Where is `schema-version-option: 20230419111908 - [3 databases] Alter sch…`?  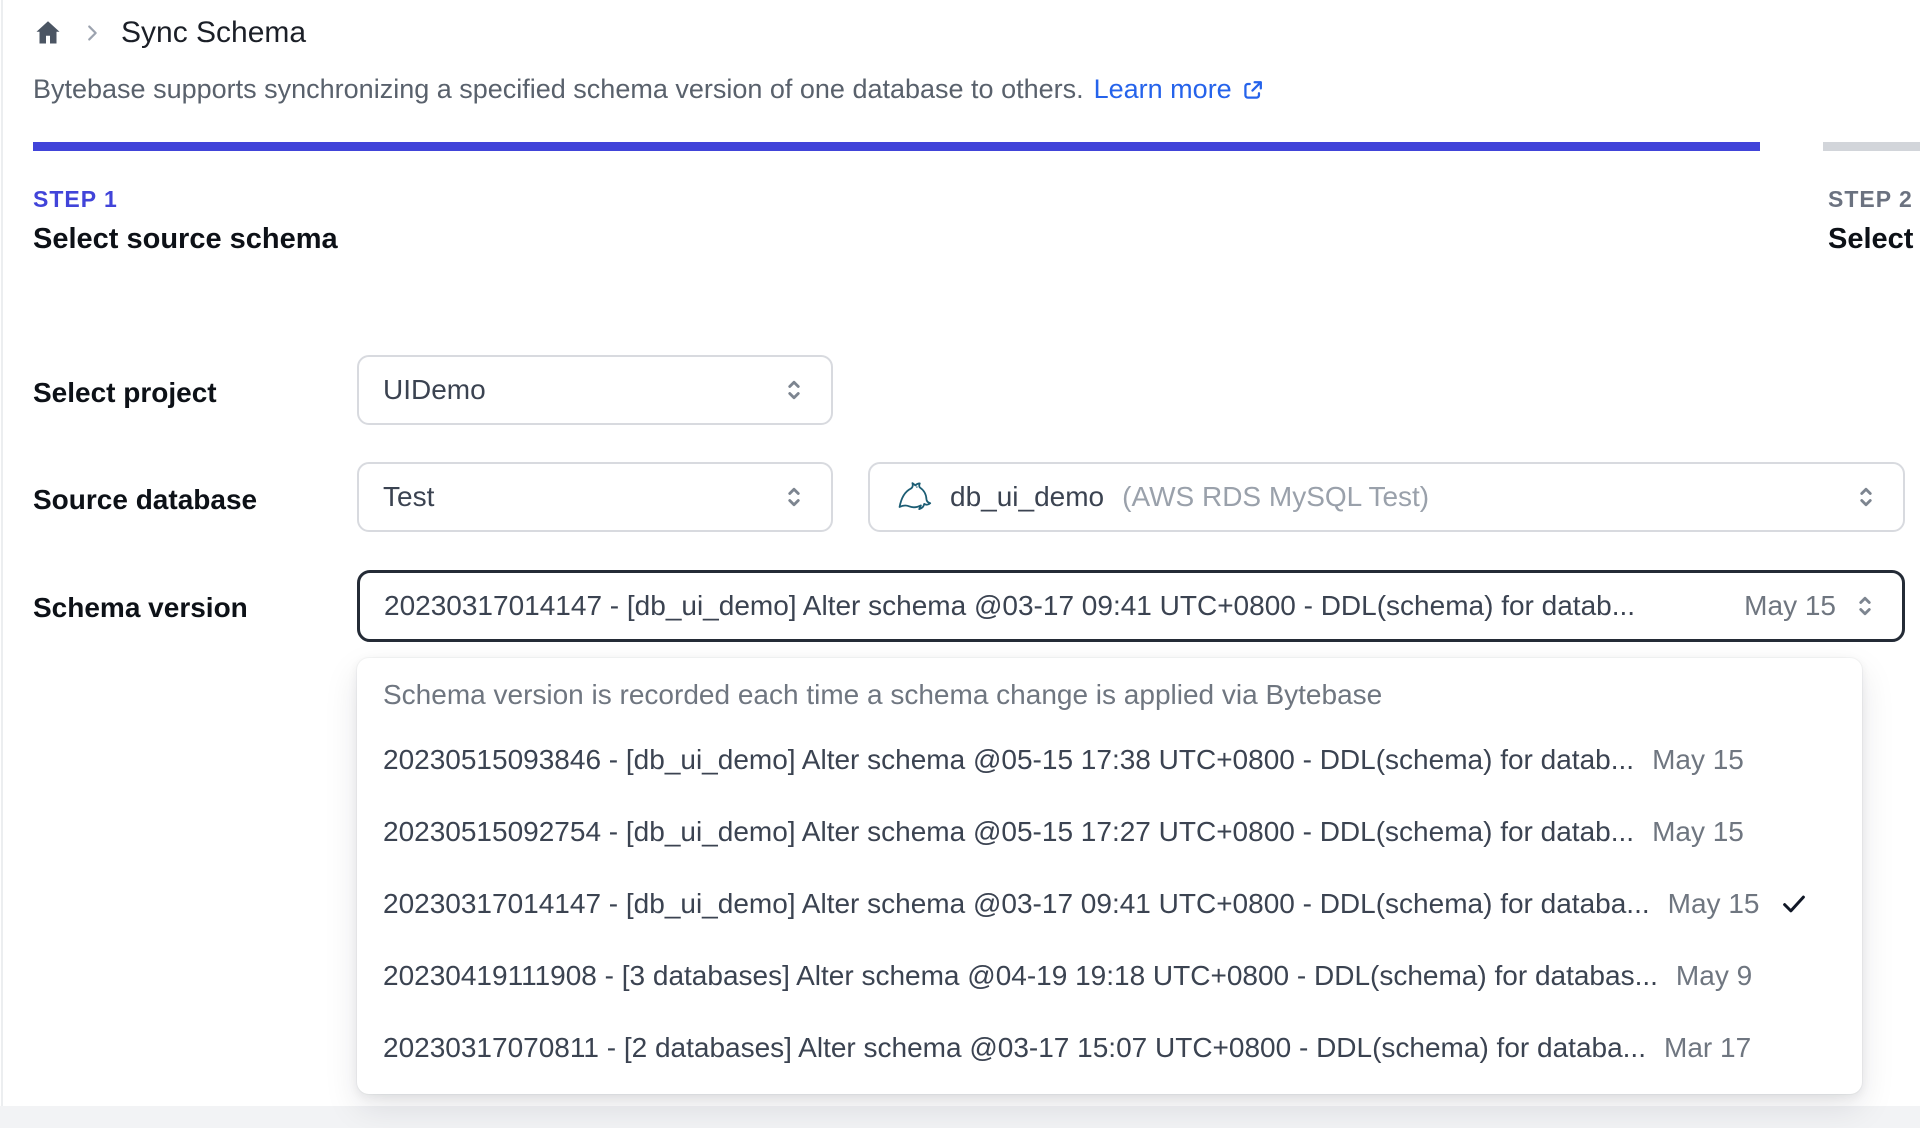
schema-version-option: 20230419111908 - [3 databases] Alter sch… is located at coordinates (1109, 976).